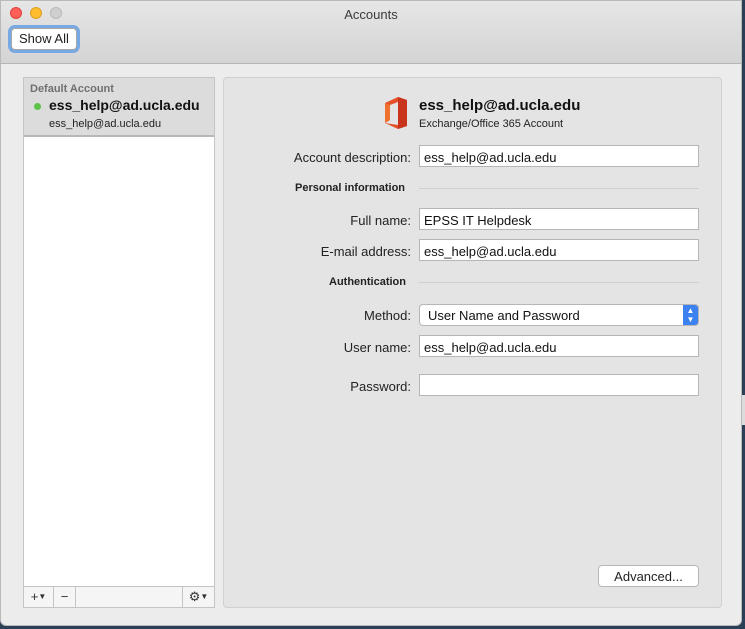  I want to click on actions-button: ⚙▼, so click(198, 597).